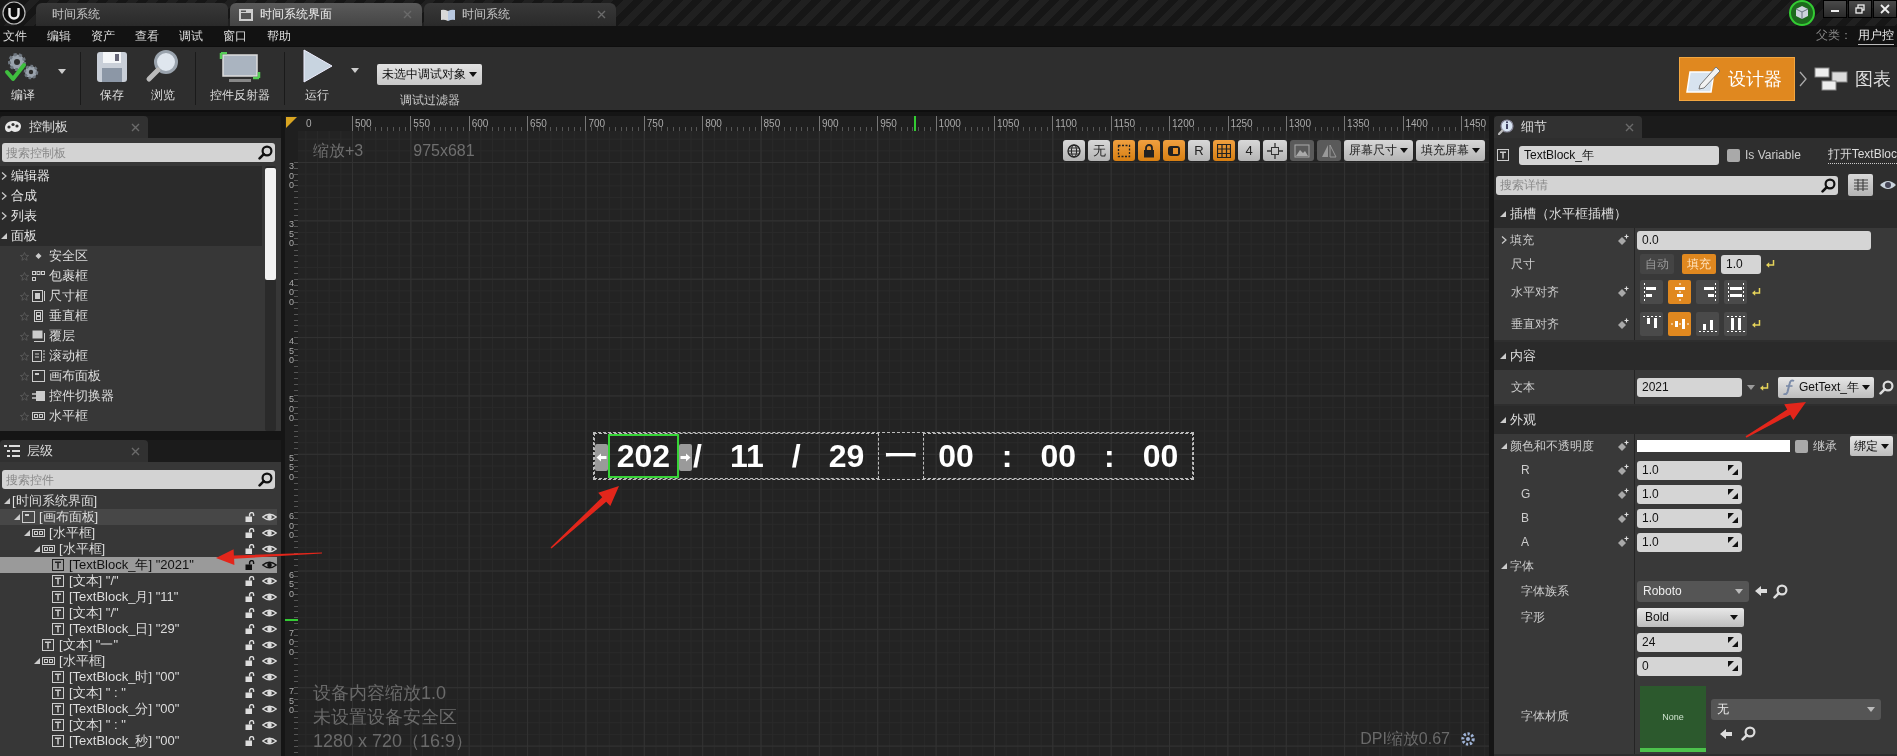 This screenshot has width=1897, height=756. What do you see at coordinates (265, 152) in the screenshot?
I see `search-button` at bounding box center [265, 152].